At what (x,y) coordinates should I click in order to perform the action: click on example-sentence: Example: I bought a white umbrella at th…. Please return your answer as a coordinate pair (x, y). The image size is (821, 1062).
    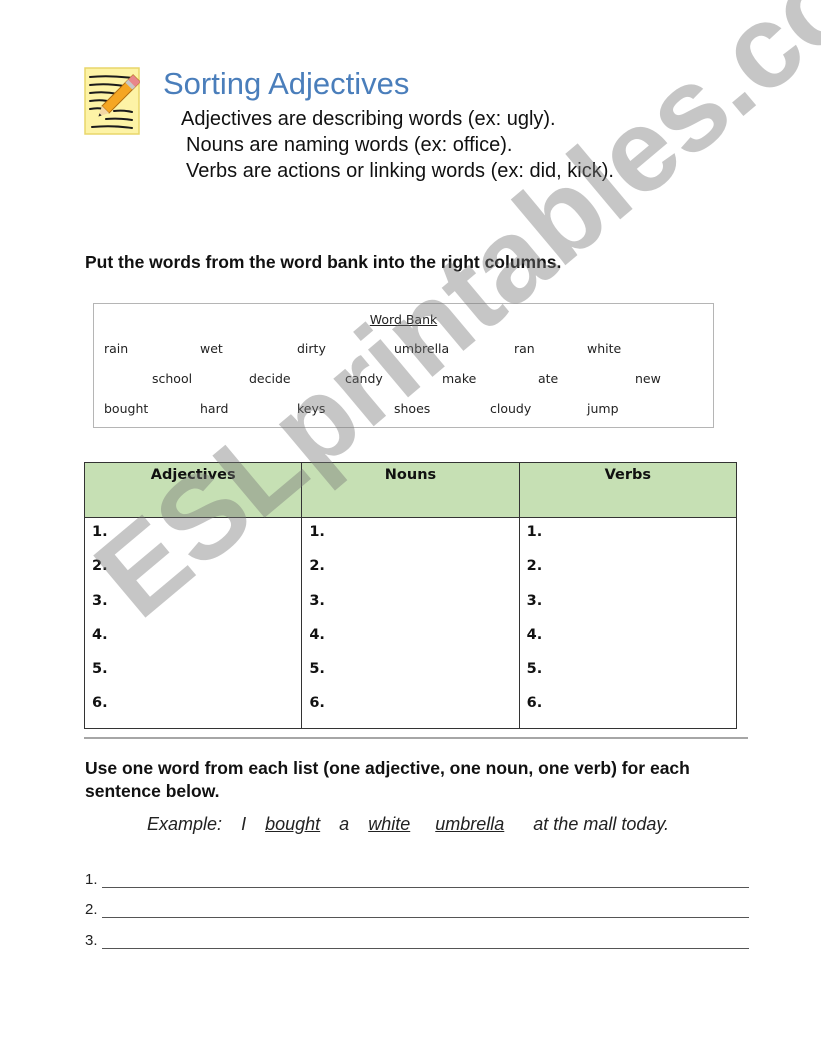
    Looking at the image, I should click on (408, 824).